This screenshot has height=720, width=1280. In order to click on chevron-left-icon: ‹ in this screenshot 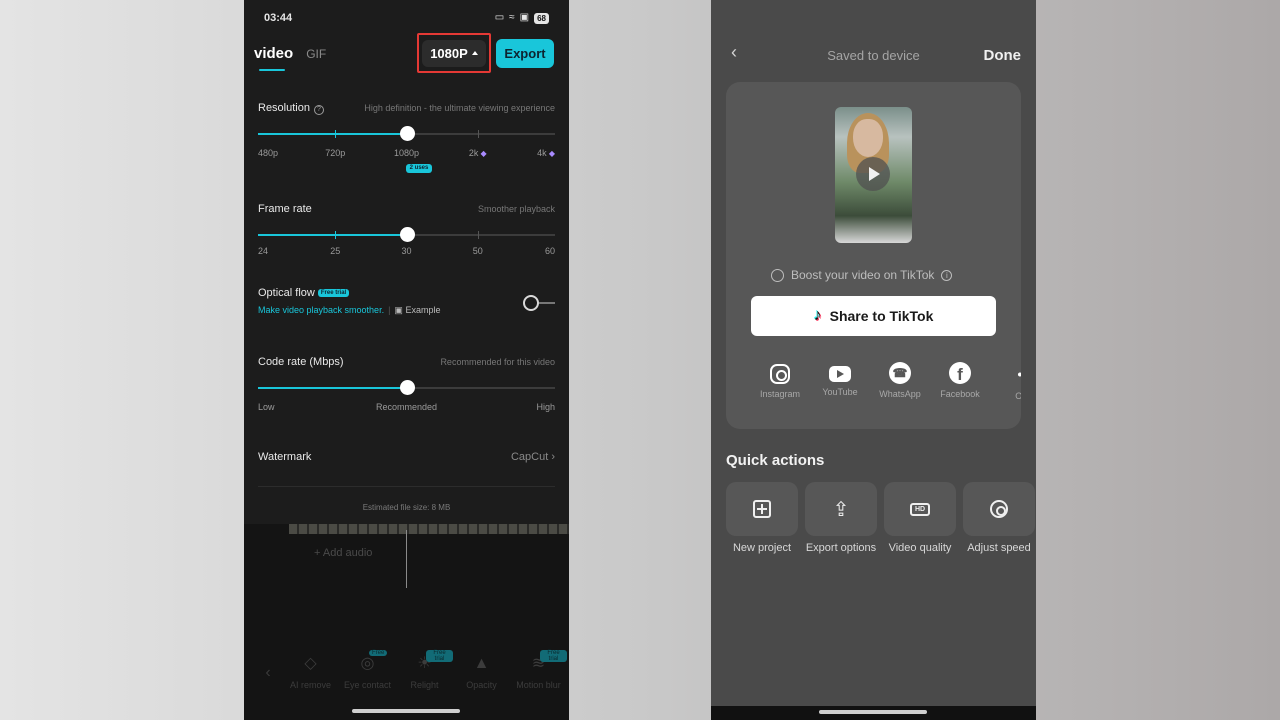, I will do `click(268, 673)`.